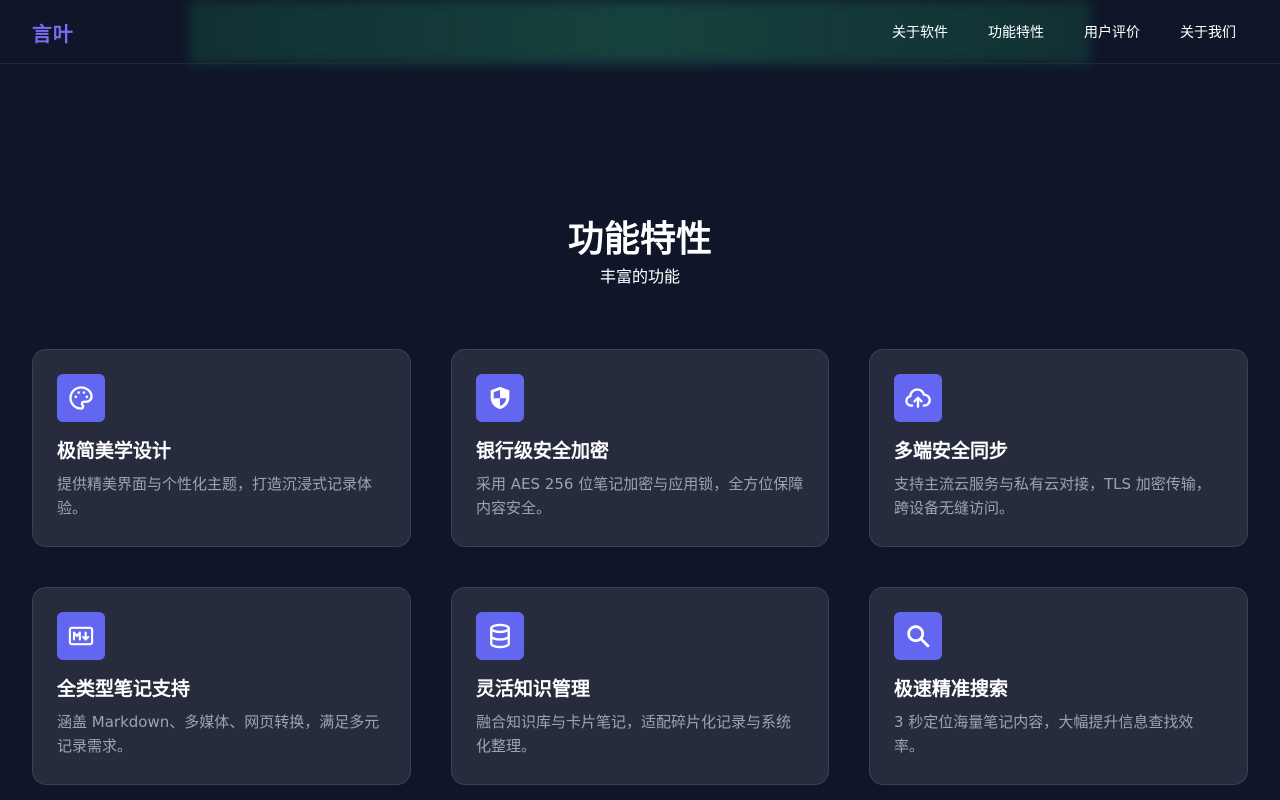 The height and width of the screenshot is (800, 1280). What do you see at coordinates (500, 636) in the screenshot?
I see `database-icon` at bounding box center [500, 636].